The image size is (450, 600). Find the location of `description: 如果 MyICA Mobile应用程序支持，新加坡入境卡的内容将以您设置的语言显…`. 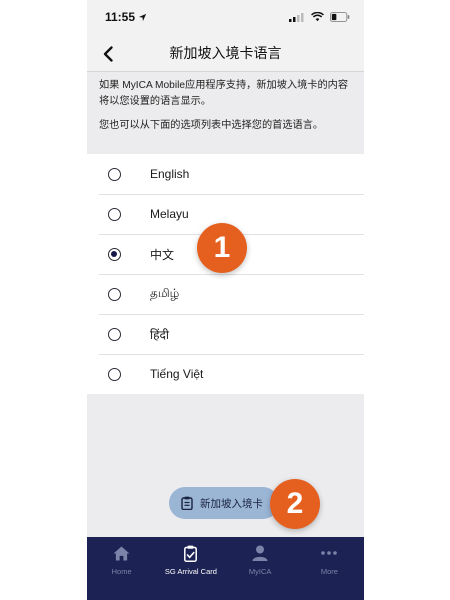

description: 如果 MyICA Mobile应用程序支持，新加坡入境卡的内容将以您设置的语言显… is located at coordinates (225, 106).